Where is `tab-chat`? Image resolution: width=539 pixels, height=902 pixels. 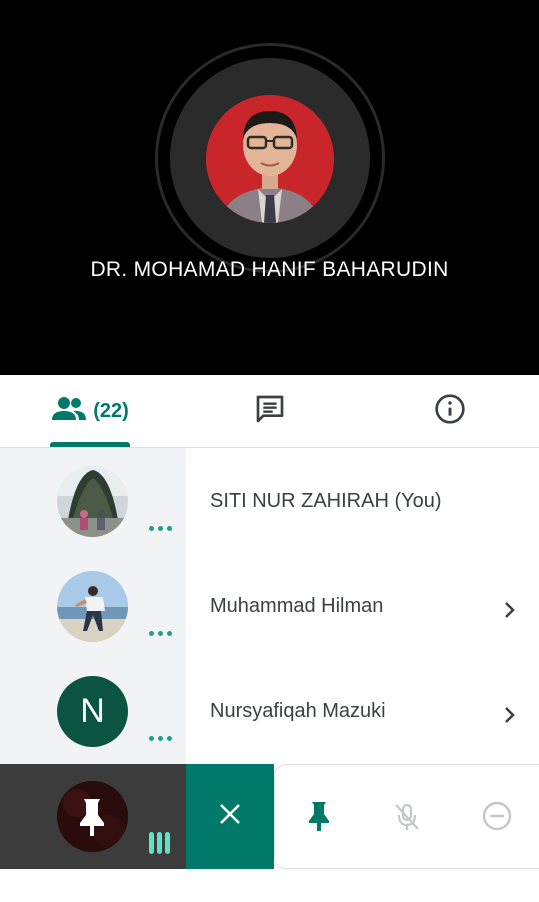 tab-chat is located at coordinates (270, 411).